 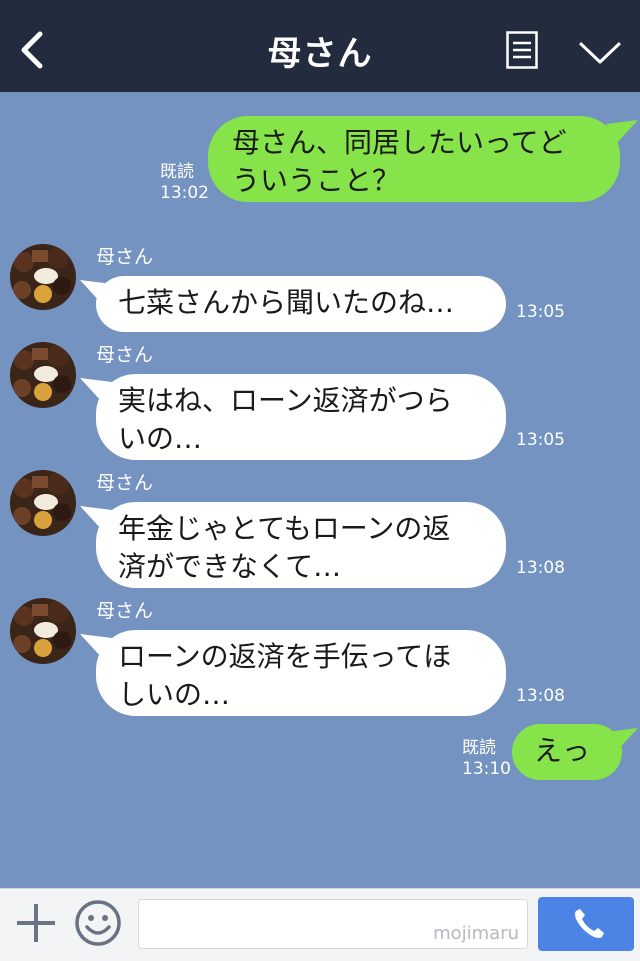 I want to click on outgoing-message-bubble: 母さん、同居したいってど ういうこと？, so click(x=414, y=159).